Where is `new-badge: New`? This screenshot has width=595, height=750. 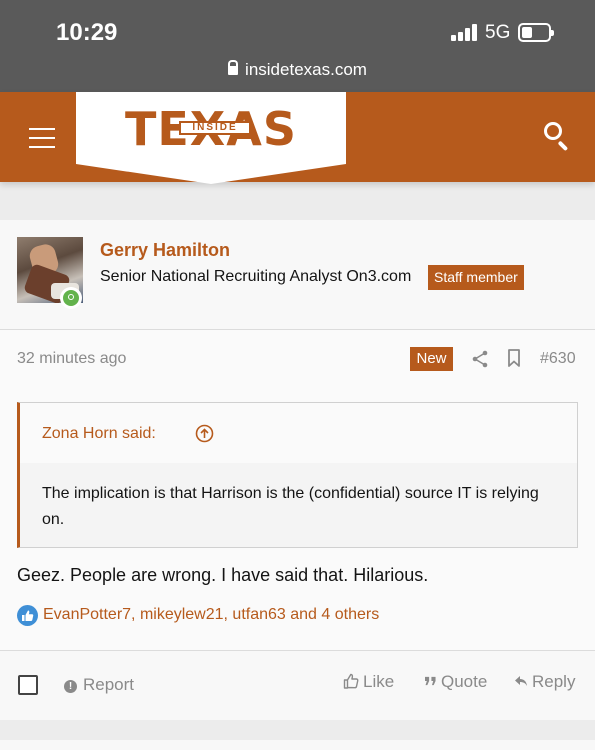 new-badge: New is located at coordinates (431, 359).